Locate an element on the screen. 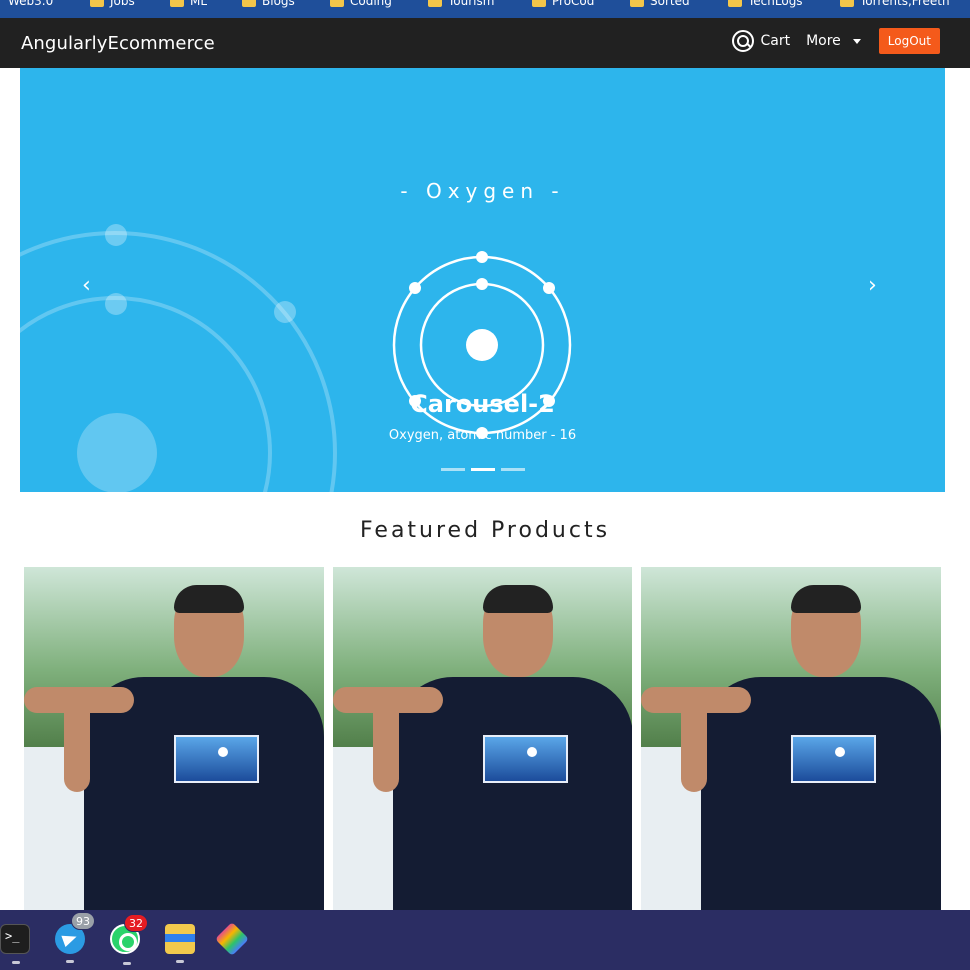  notification-badge: 32 is located at coordinates (136, 923).